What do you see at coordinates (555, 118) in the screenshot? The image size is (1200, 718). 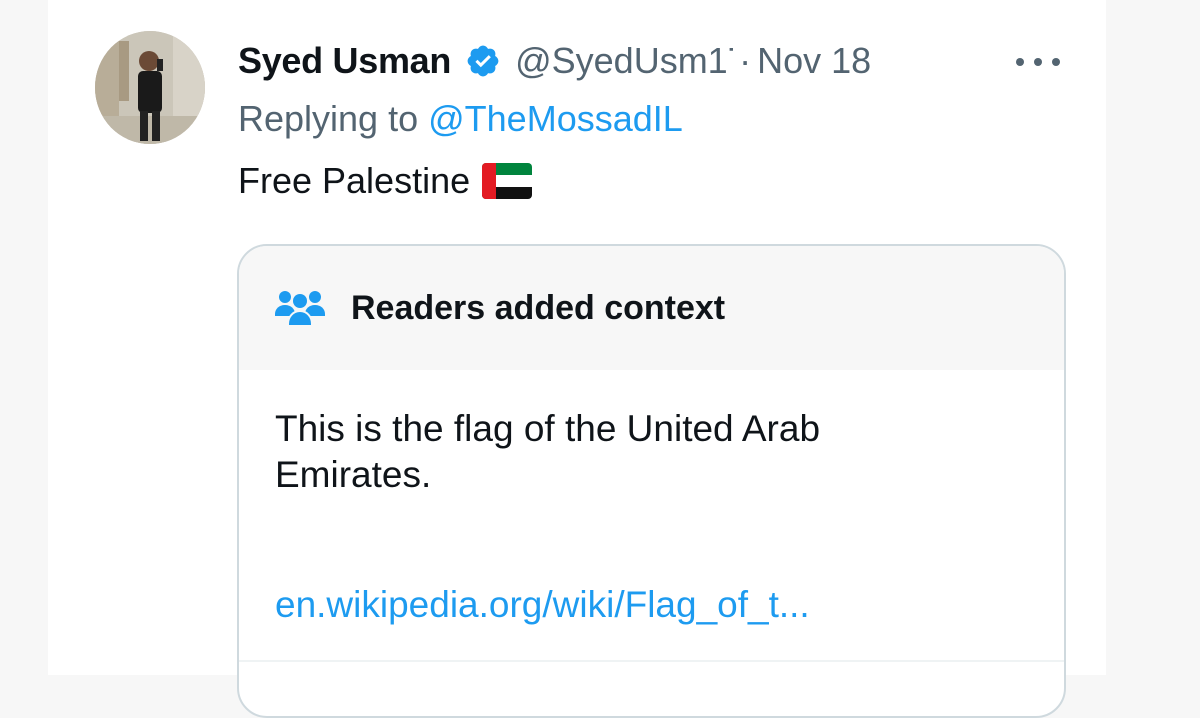 I see `replying-to-mention: @TheMossadIL` at bounding box center [555, 118].